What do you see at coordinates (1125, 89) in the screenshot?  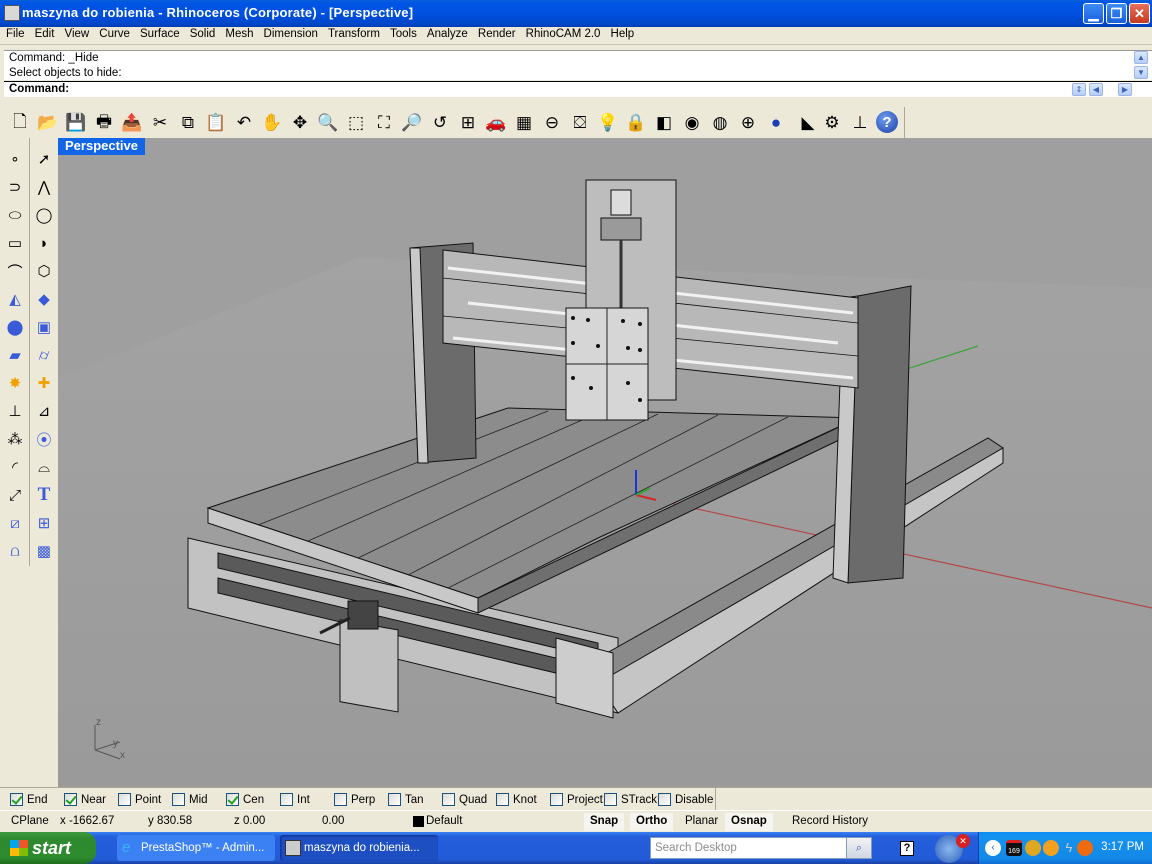 I see `command-next-button: ▶` at bounding box center [1125, 89].